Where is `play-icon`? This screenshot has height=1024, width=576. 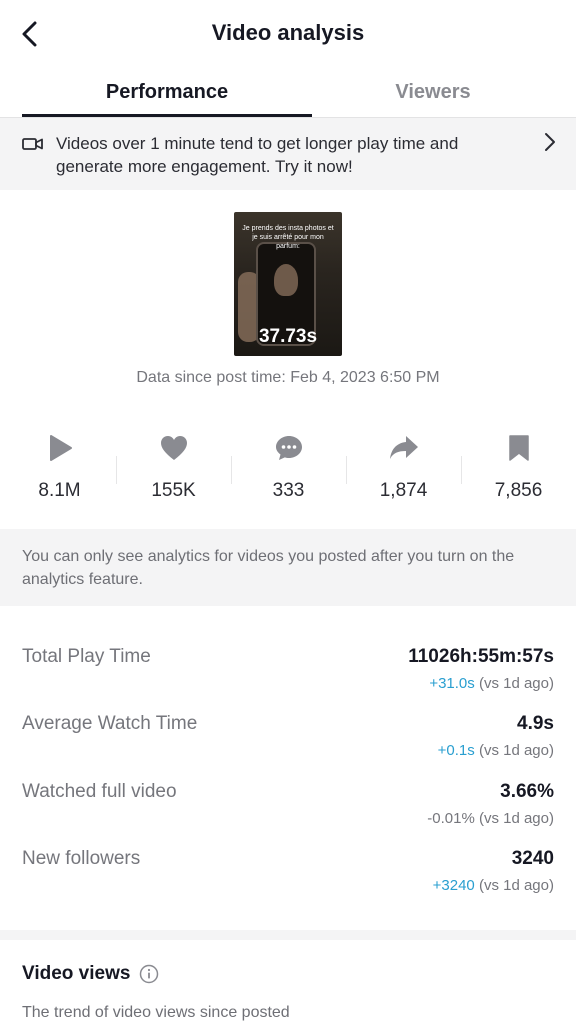 play-icon is located at coordinates (60, 448).